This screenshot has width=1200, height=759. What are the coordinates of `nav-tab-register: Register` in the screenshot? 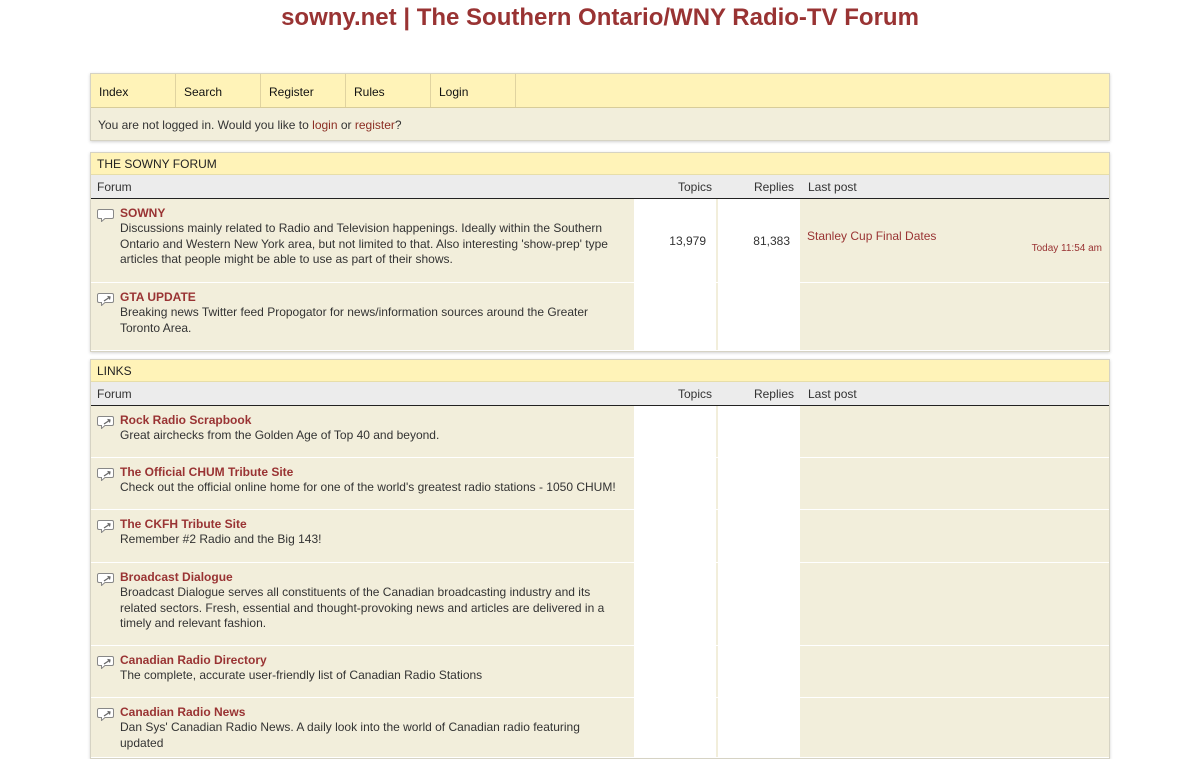 It's located at (303, 90).